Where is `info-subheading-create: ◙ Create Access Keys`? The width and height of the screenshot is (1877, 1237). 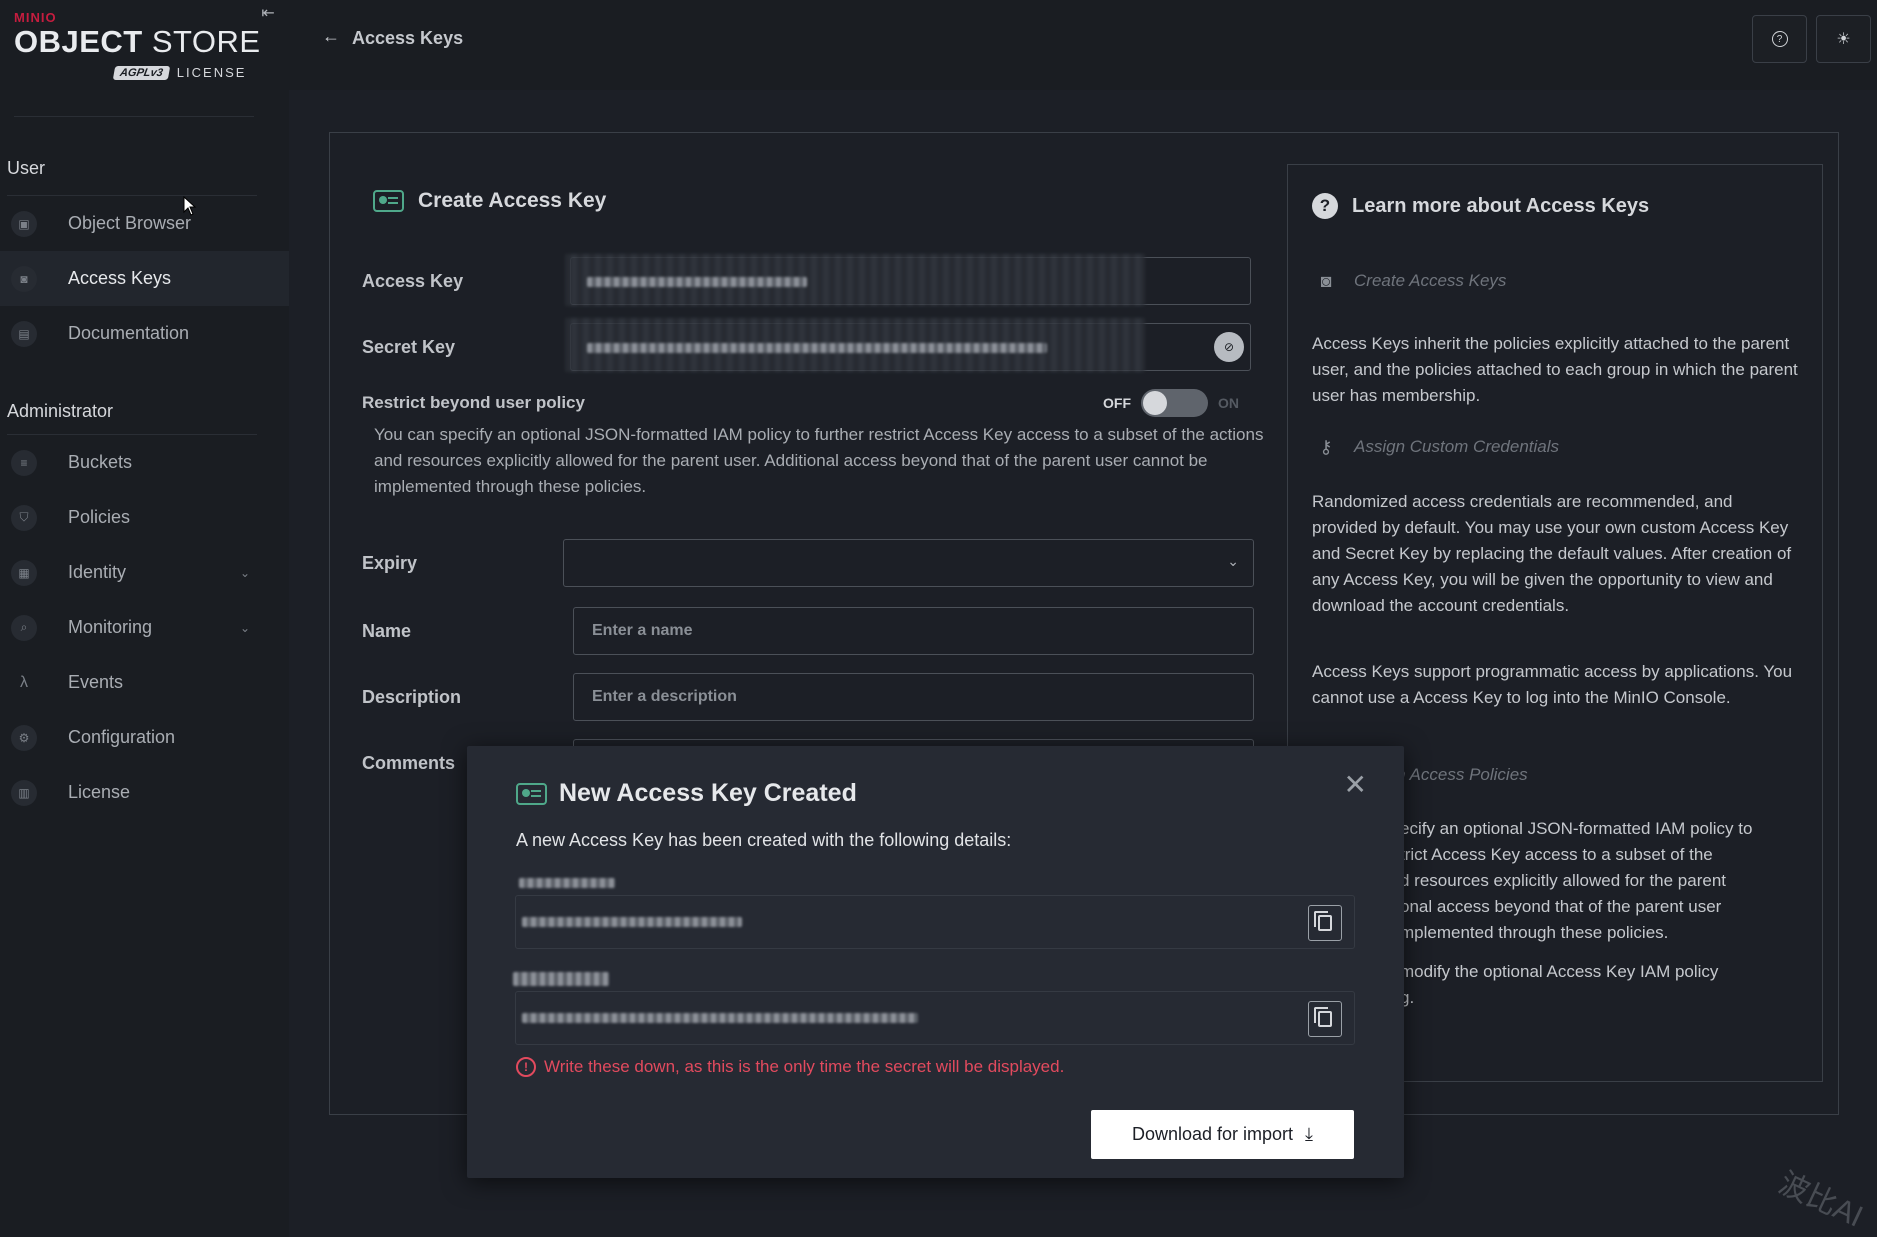
info-subheading-create: ◙ Create Access Keys is located at coordinates (1409, 281).